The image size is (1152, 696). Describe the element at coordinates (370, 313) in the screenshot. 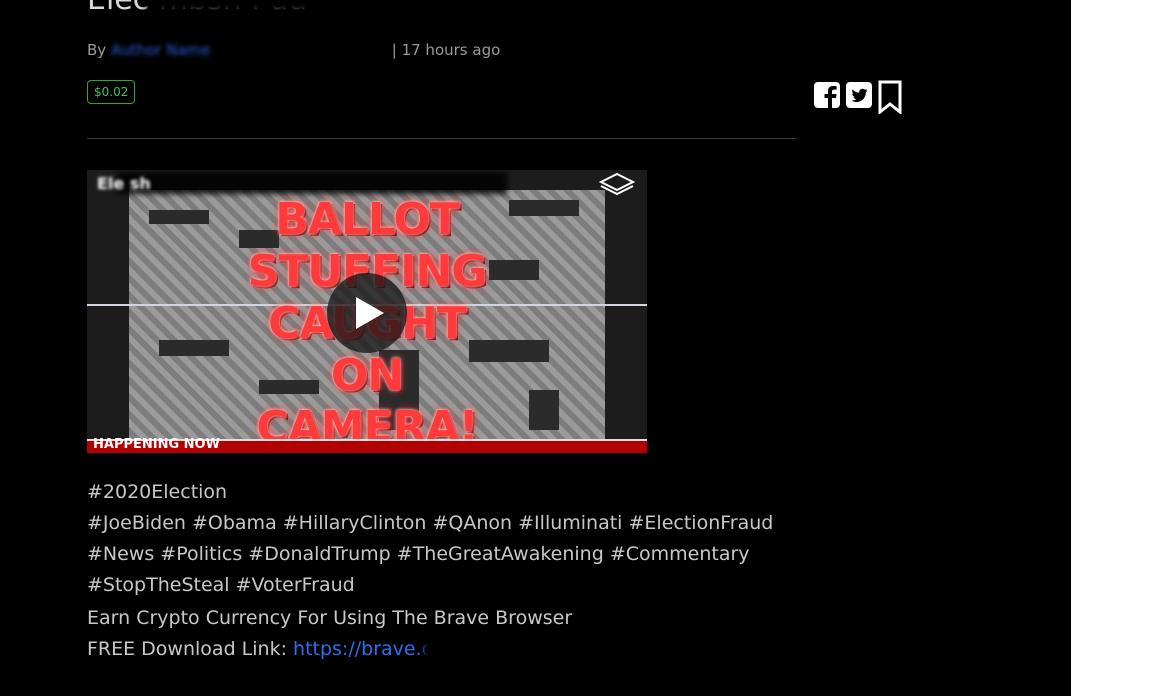

I see `play-icon` at that location.